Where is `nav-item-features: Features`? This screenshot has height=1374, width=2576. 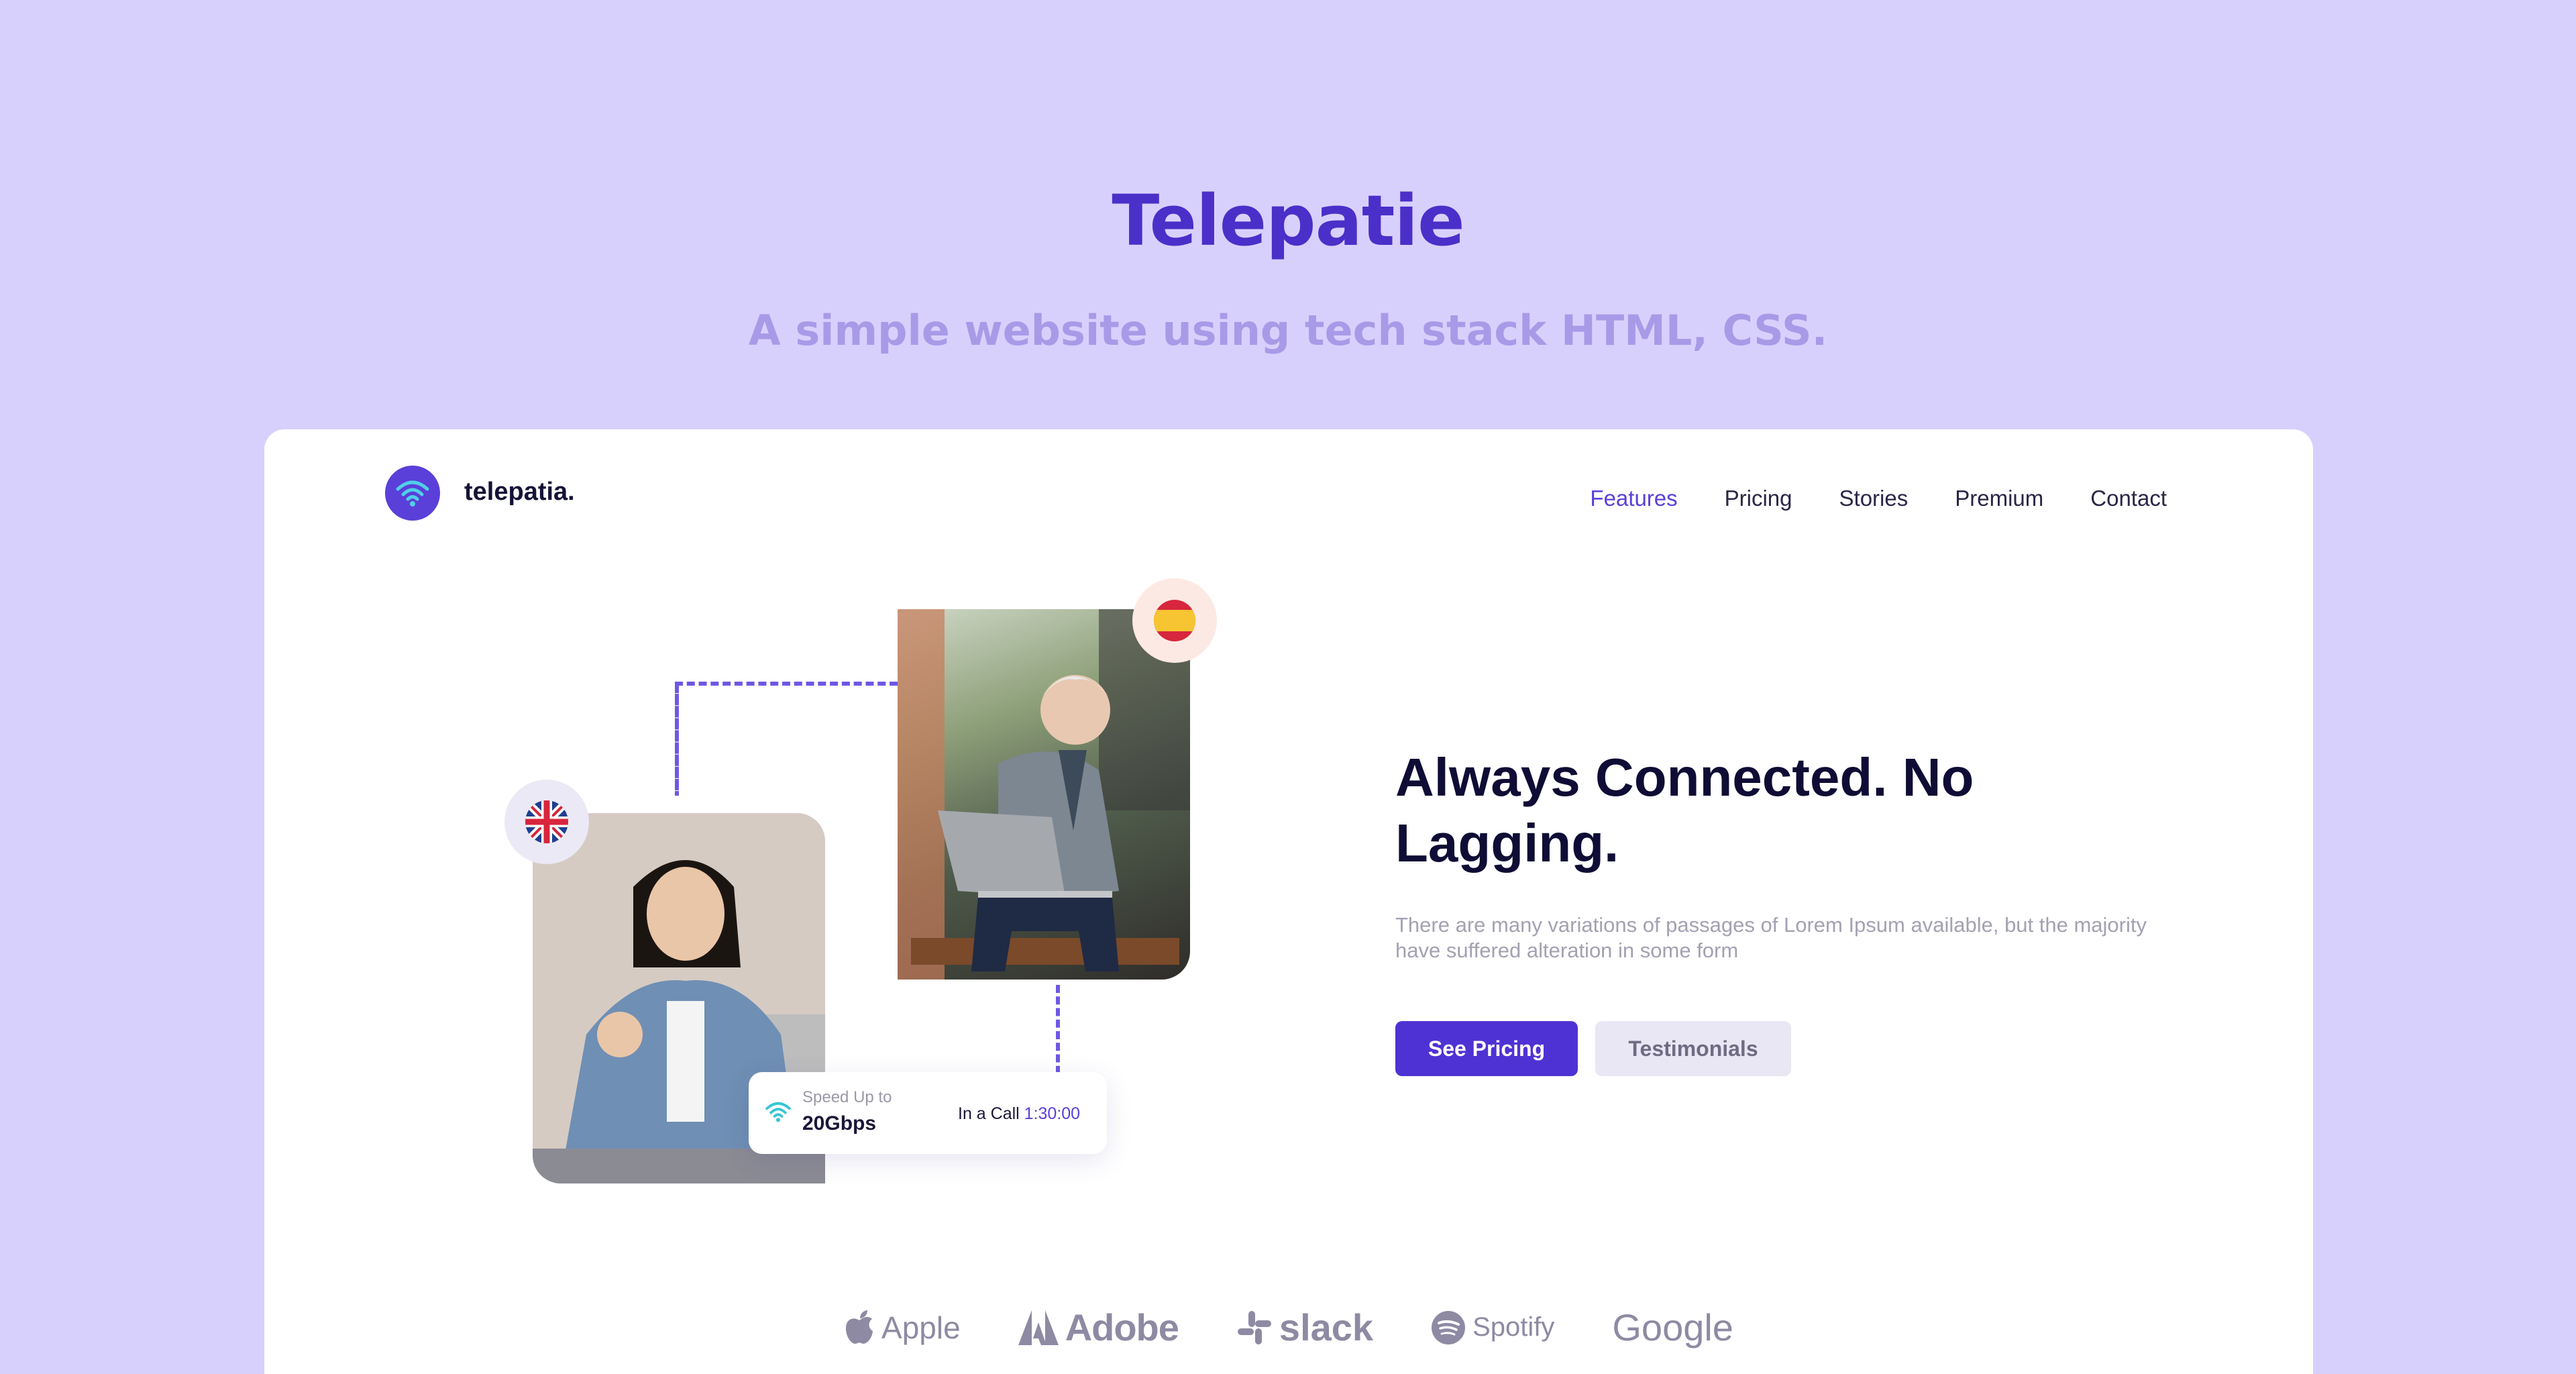 nav-item-features: Features is located at coordinates (1633, 499).